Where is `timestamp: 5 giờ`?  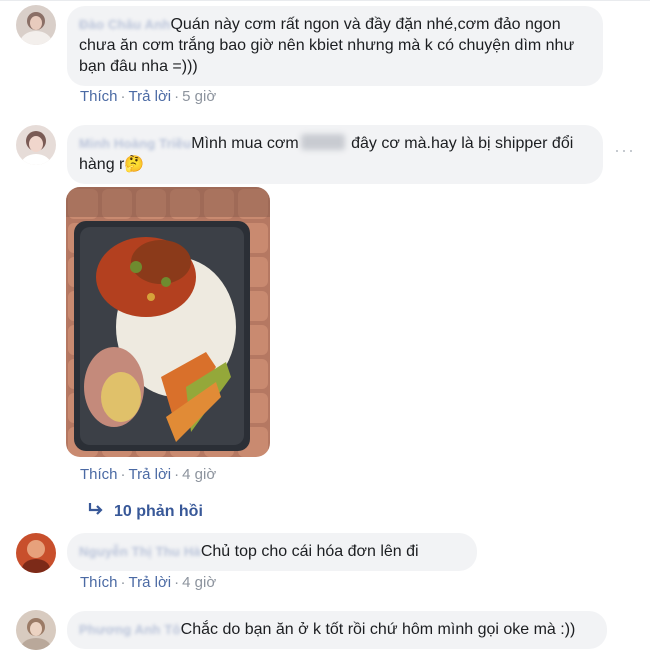
timestamp: 5 giờ is located at coordinates (199, 96).